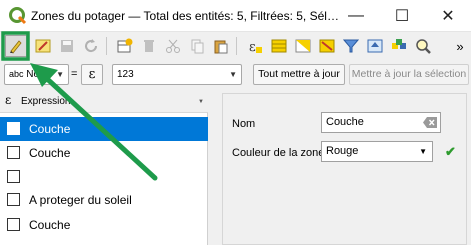 The height and width of the screenshot is (245, 471). I want to click on maximize-button: ☐, so click(402, 16).